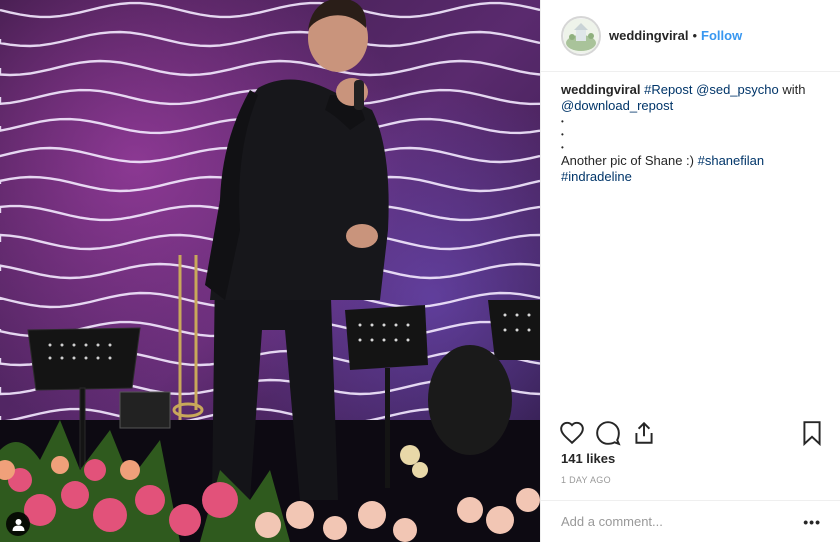  Describe the element at coordinates (690, 36) in the screenshot. I see `post-header: weddingviral • Follow` at that location.